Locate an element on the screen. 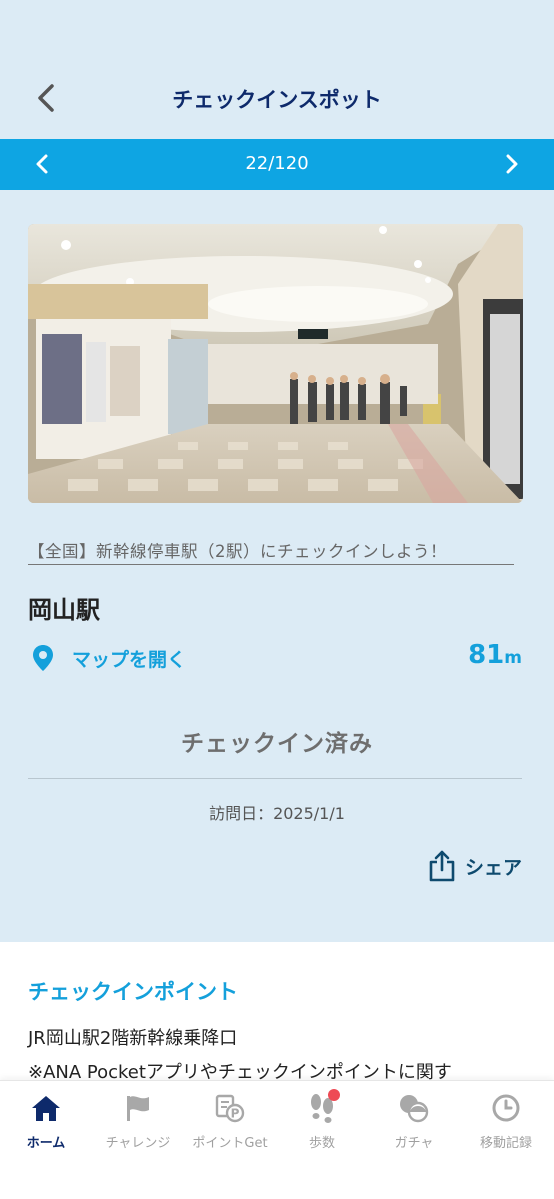 The image size is (554, 1199). tab-gacha: ガチャ is located at coordinates (414, 1126).